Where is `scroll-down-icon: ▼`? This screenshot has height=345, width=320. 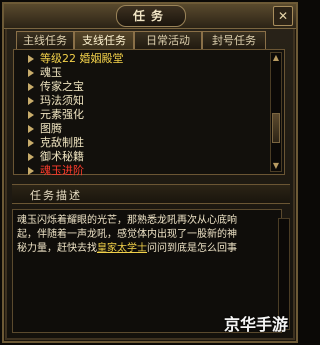 scroll-down-icon: ▼ is located at coordinates (276, 166).